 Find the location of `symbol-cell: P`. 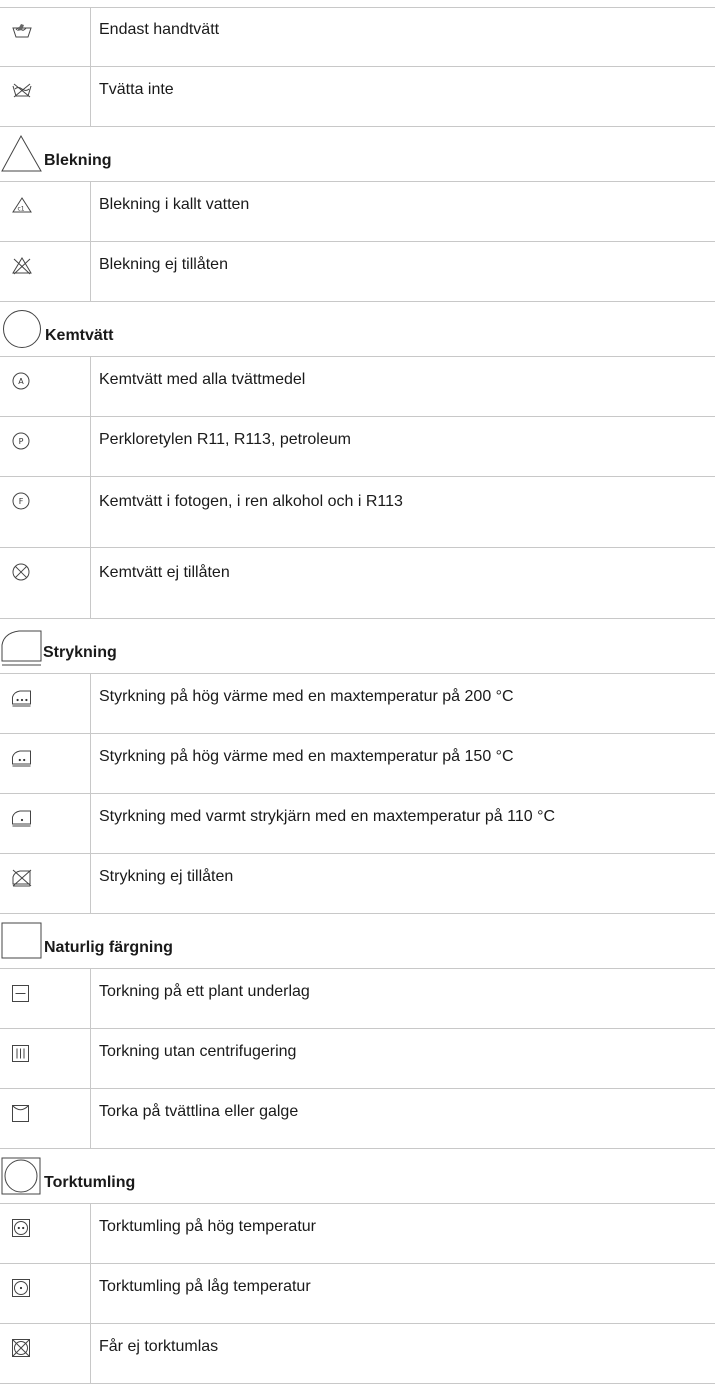

symbol-cell: P is located at coordinates (45, 447).